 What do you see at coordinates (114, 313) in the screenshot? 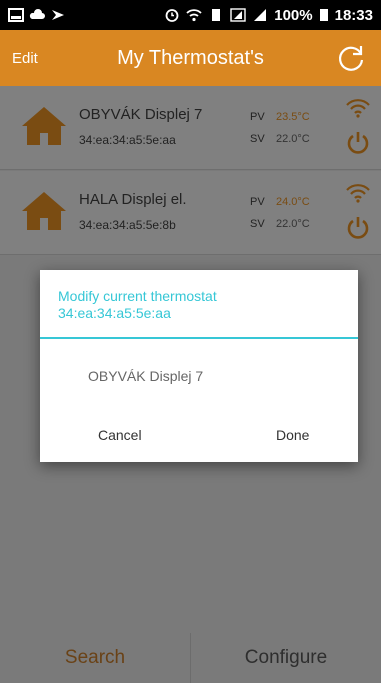
I see `dialog-title-line2: 34:ea:34:a5:5e:aa` at bounding box center [114, 313].